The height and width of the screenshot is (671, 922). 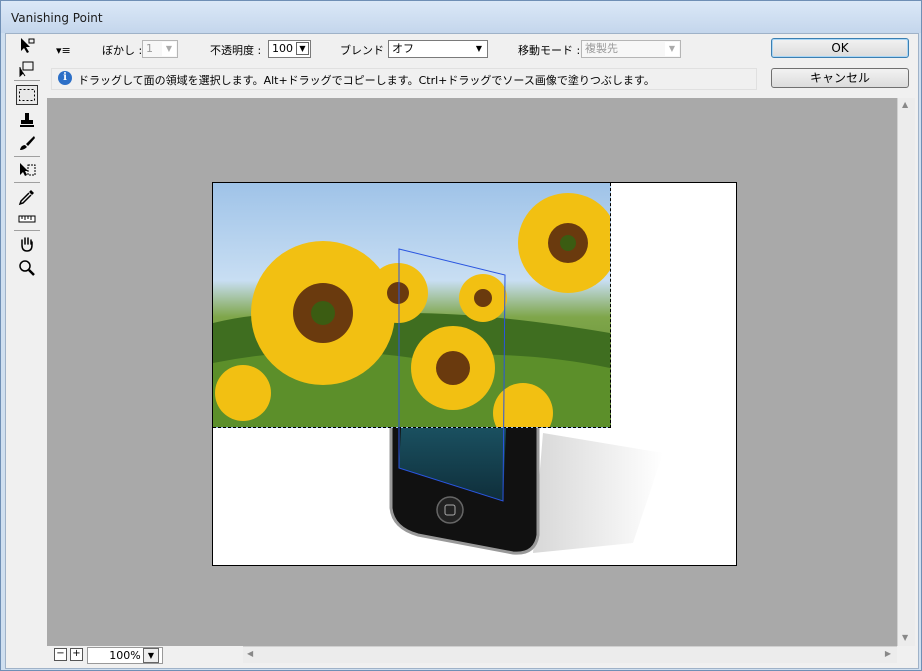 What do you see at coordinates (63, 51) in the screenshot?
I see `panel-menu-icon: ▾≡` at bounding box center [63, 51].